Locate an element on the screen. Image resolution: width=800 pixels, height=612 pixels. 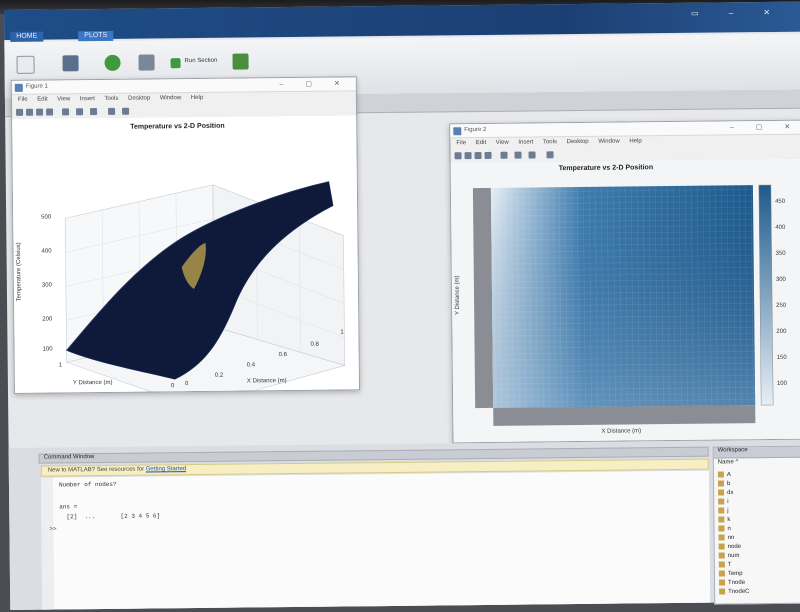
workspace-variable-name: n is located at coordinates (729, 529).